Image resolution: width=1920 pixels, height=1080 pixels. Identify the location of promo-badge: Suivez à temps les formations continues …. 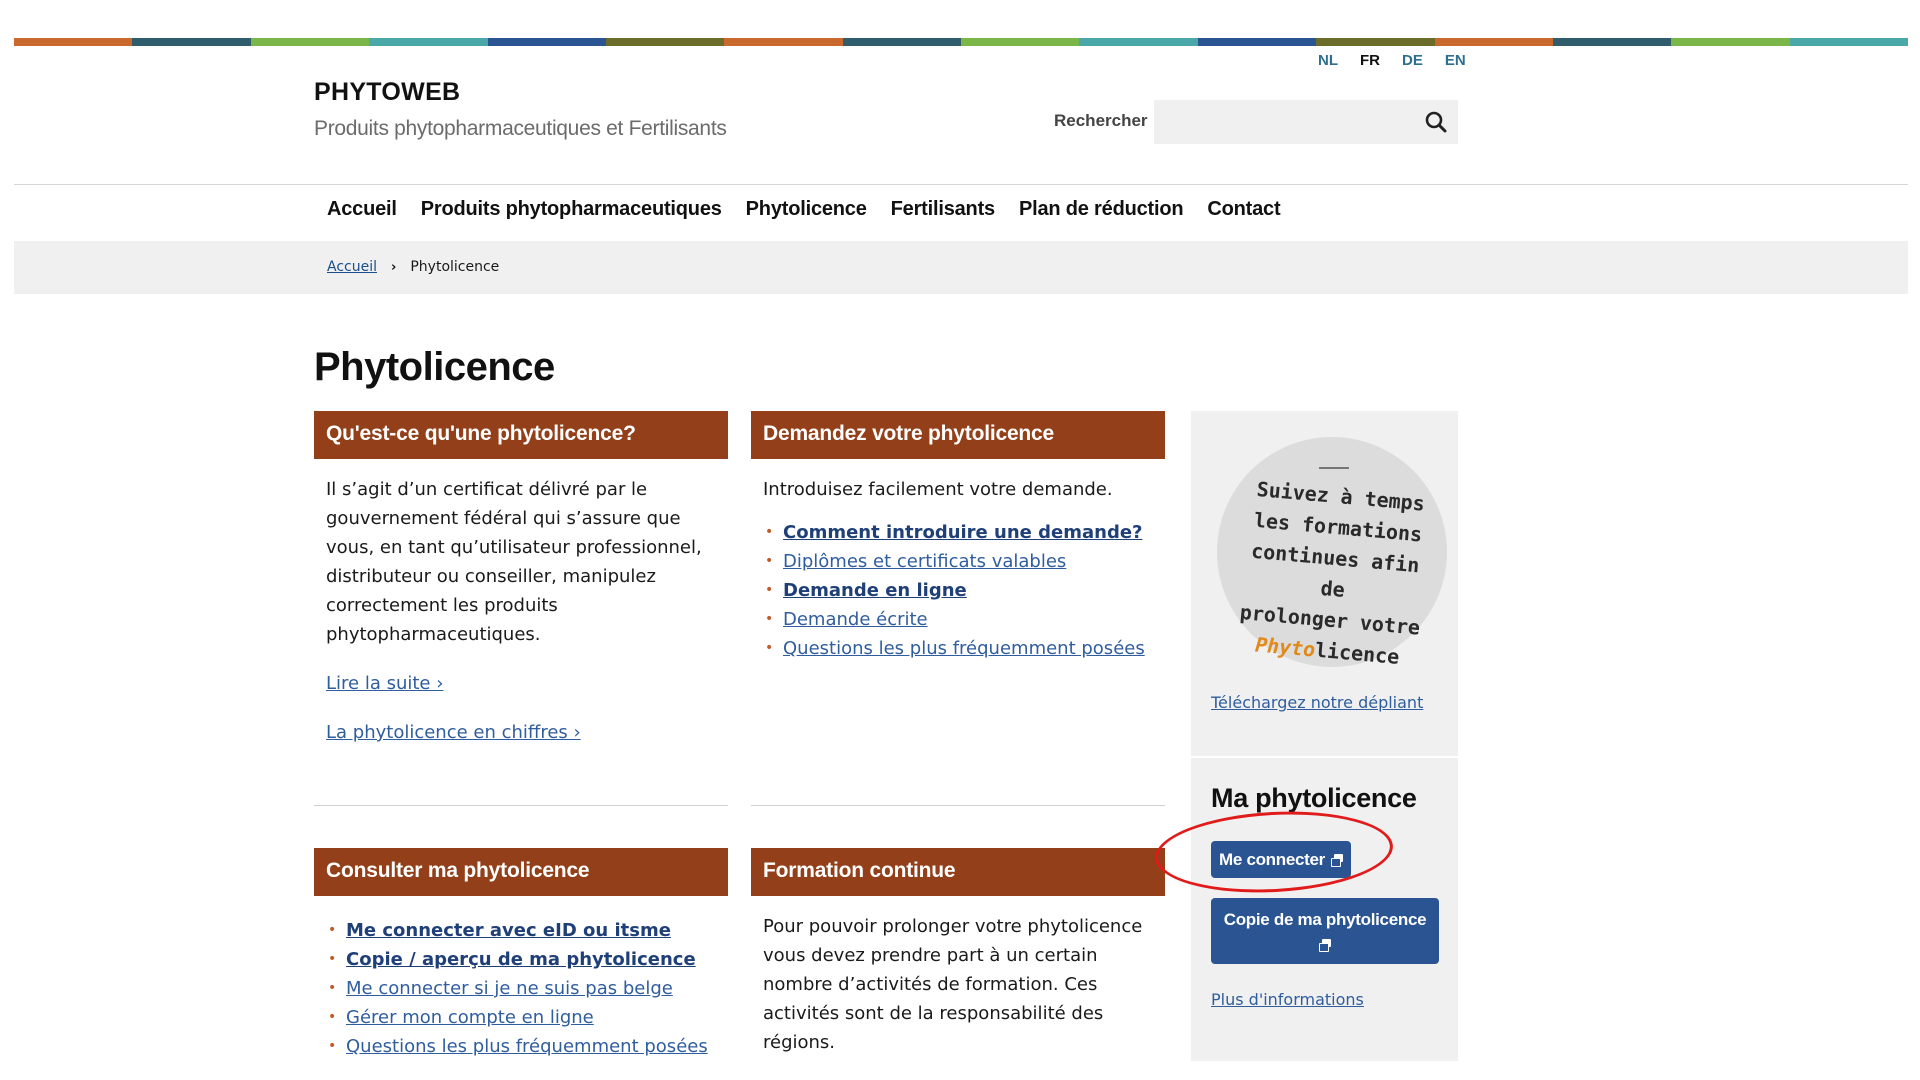
(1332, 553).